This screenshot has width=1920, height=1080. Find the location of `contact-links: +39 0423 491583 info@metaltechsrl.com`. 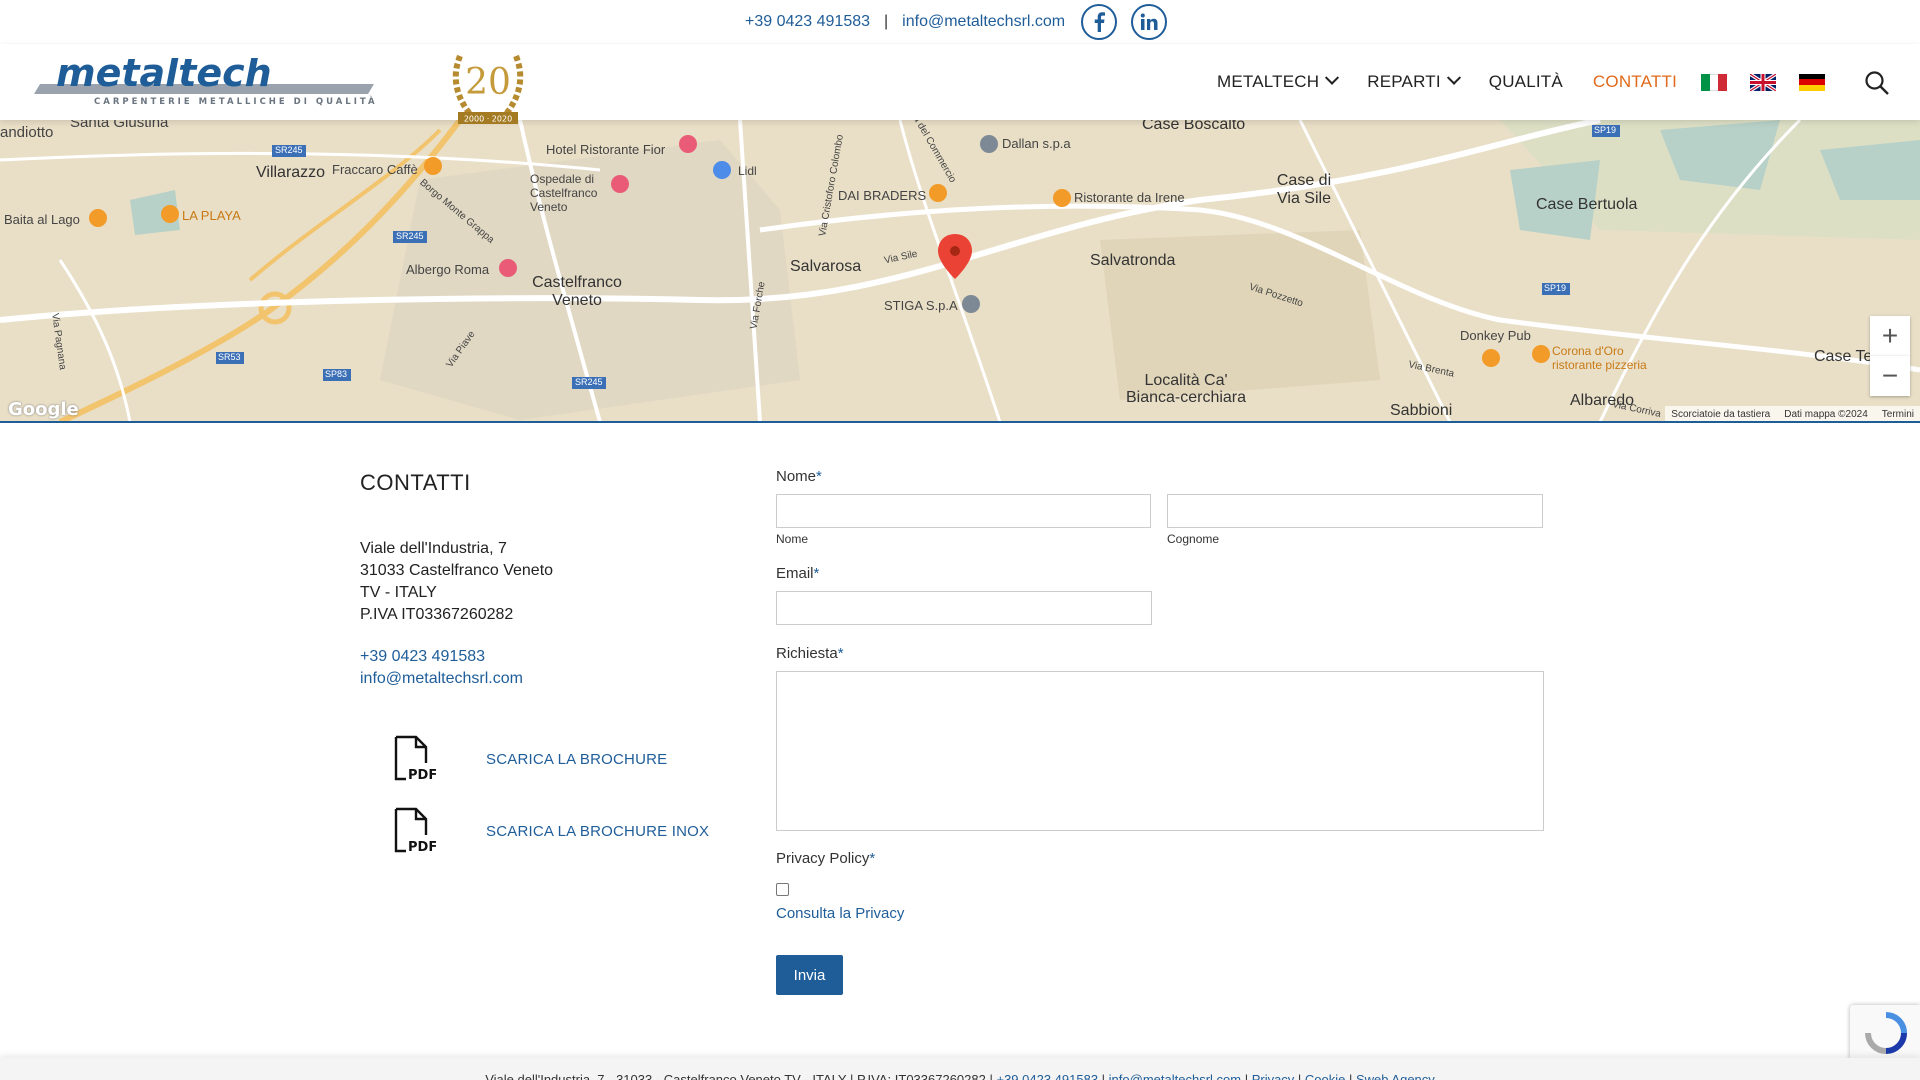

contact-links: +39 0423 491583 info@metaltechsrl.com is located at coordinates (540, 668).